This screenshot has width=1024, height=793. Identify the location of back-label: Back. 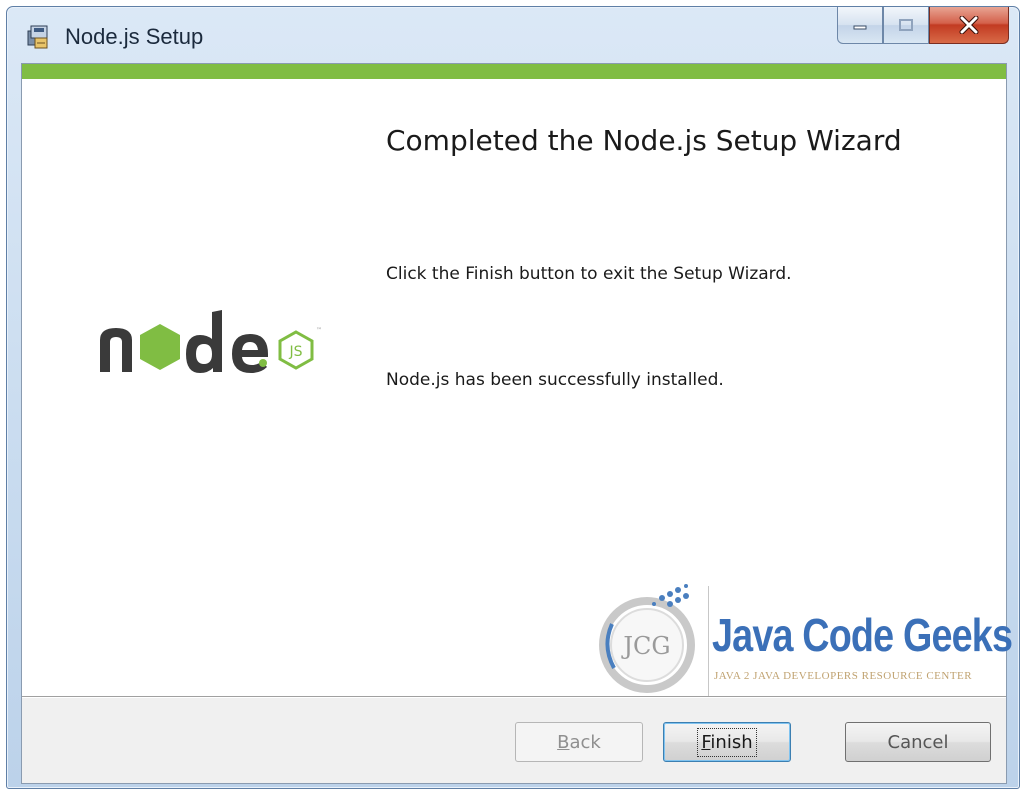
(579, 742).